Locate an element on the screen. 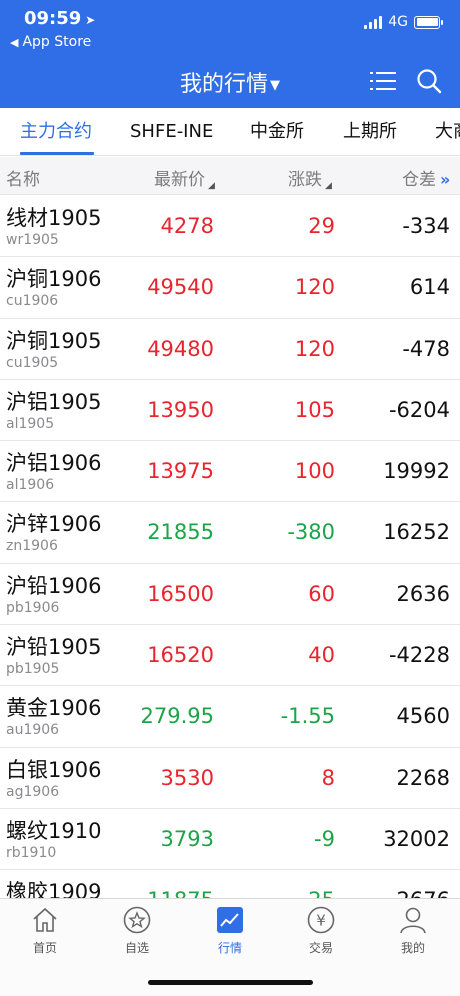 This screenshot has height=996, width=460. home-indicator is located at coordinates (230, 982).